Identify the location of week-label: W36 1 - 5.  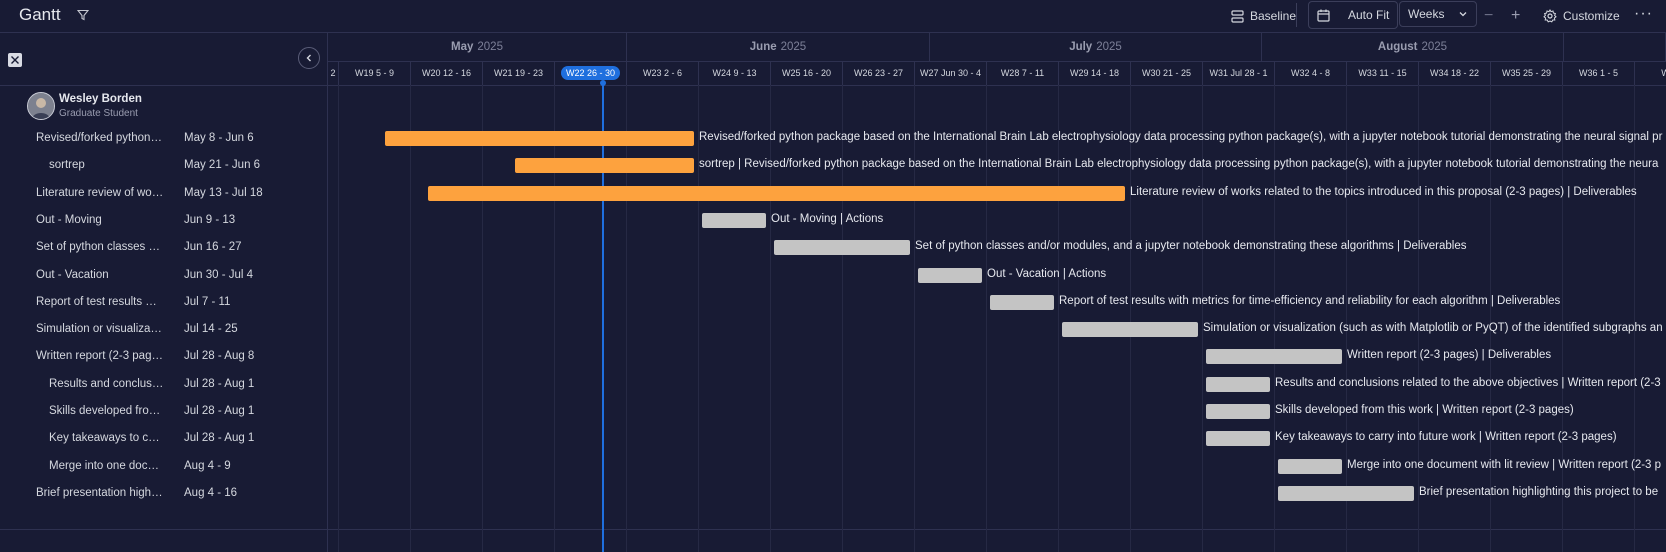
(1598, 73).